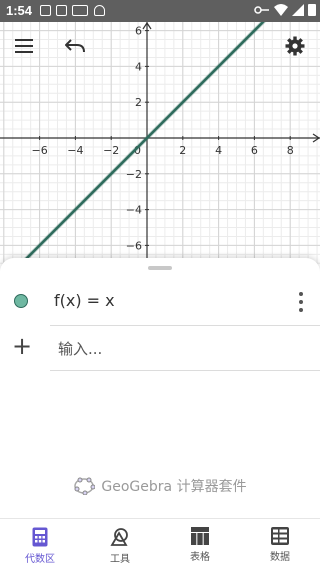 The image size is (320, 569). What do you see at coordinates (80, 10) in the screenshot?
I see `app-notification-icon` at bounding box center [80, 10].